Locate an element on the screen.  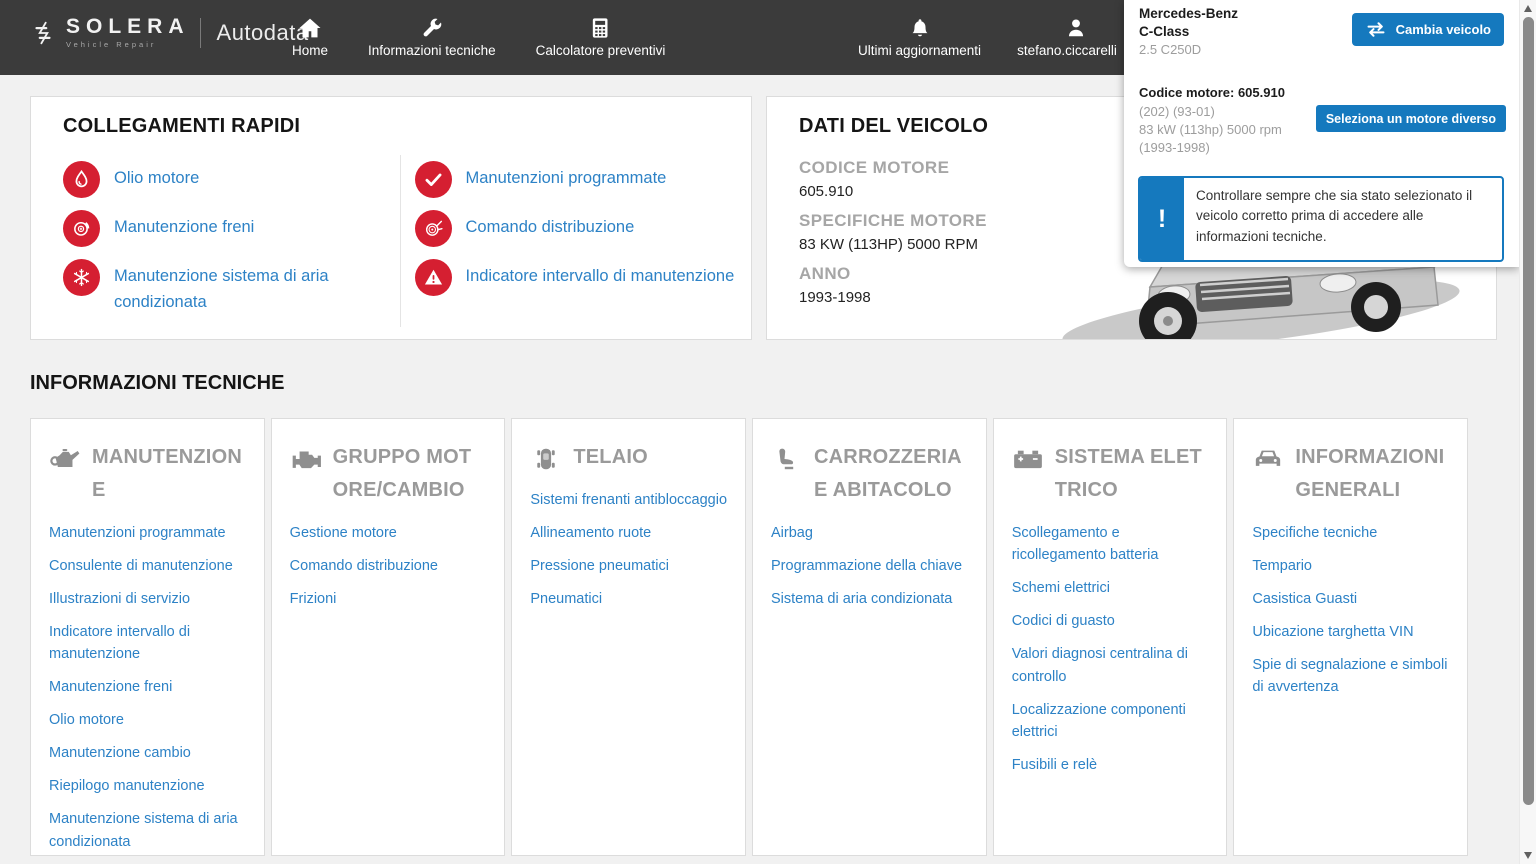
user-name: stefano.ciccarelli is located at coordinates (1067, 50).